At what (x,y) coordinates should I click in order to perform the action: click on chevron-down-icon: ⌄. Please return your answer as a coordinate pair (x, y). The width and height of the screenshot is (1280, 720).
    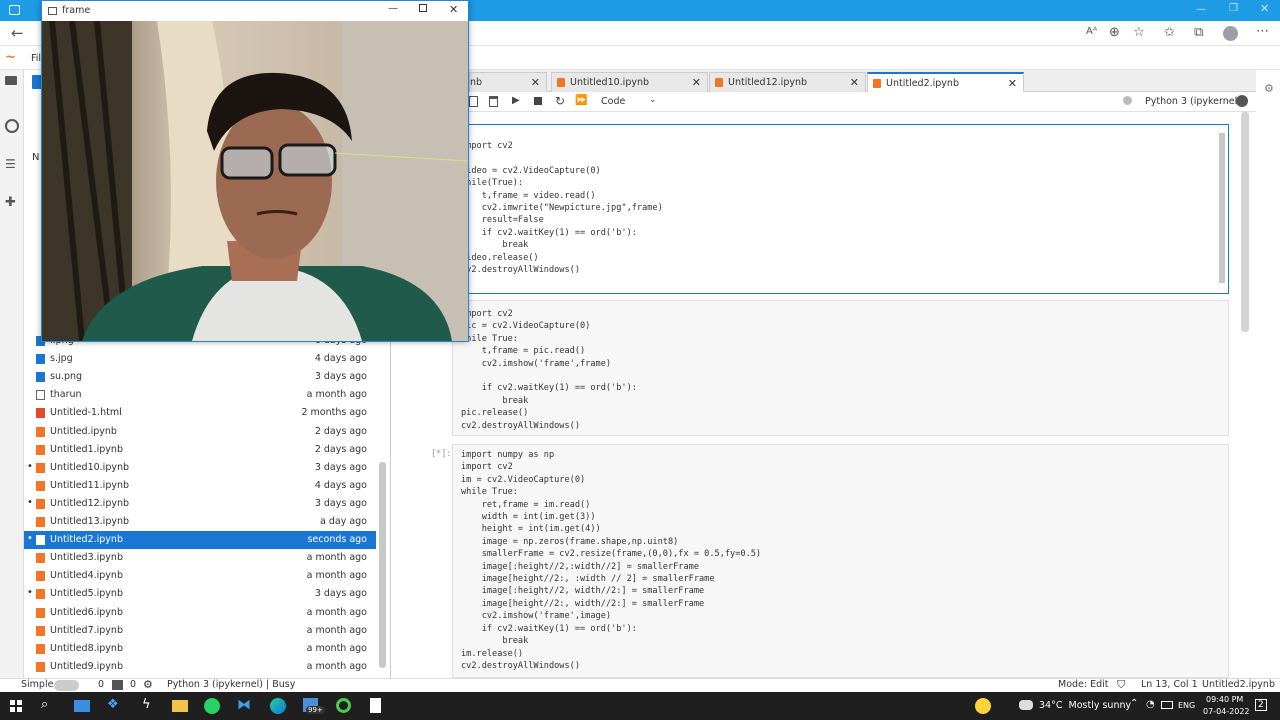
    Looking at the image, I should click on (653, 100).